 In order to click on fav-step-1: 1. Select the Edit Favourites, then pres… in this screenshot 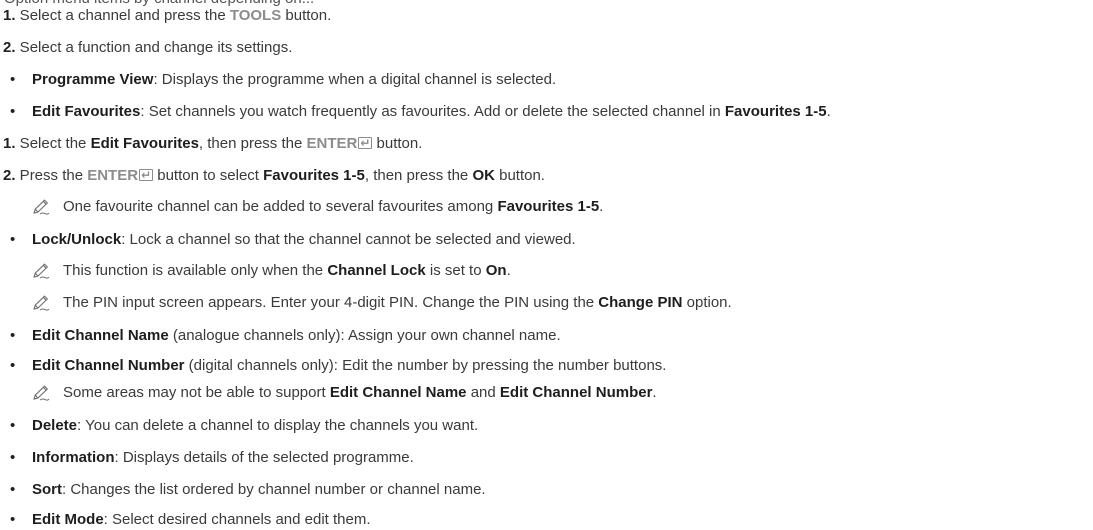, I will do `click(212, 143)`.